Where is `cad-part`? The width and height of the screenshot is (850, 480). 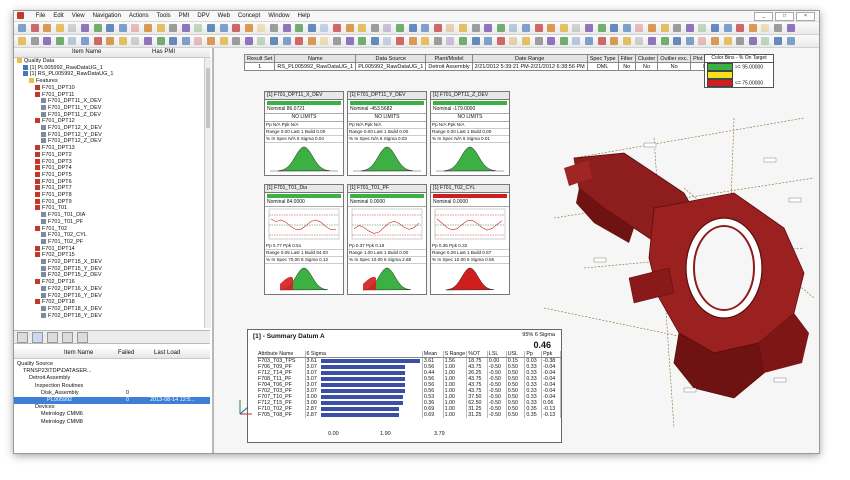 cad-part is located at coordinates (686, 275).